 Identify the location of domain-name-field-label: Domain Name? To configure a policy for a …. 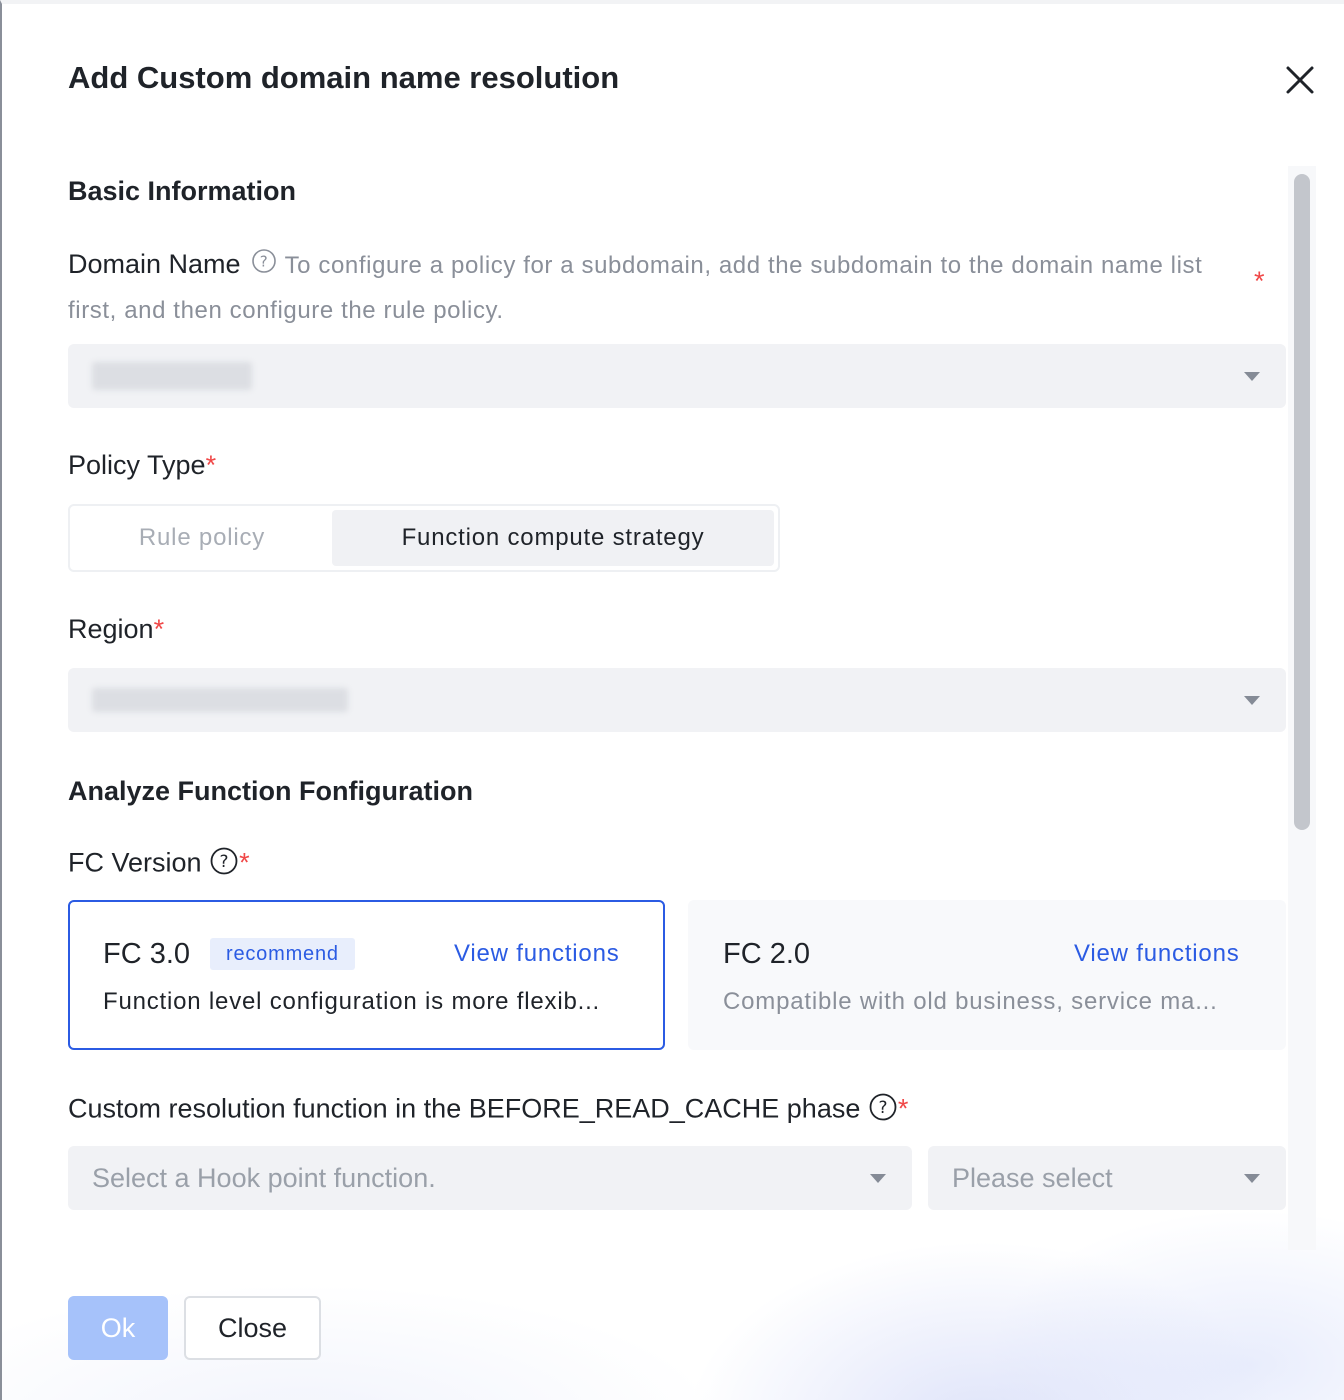
(658, 287).